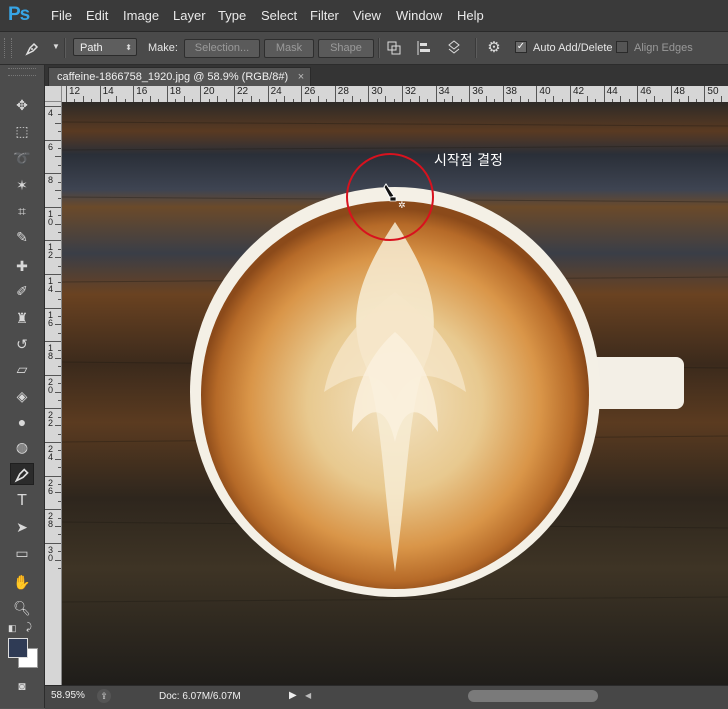 This screenshot has height=709, width=728. What do you see at coordinates (395, 94) in the screenshot?
I see `horizontal-ruler: 12 14 16 18 20 22 24 26 28 30 32 34 36 38 40 42 44 46 48 50` at bounding box center [395, 94].